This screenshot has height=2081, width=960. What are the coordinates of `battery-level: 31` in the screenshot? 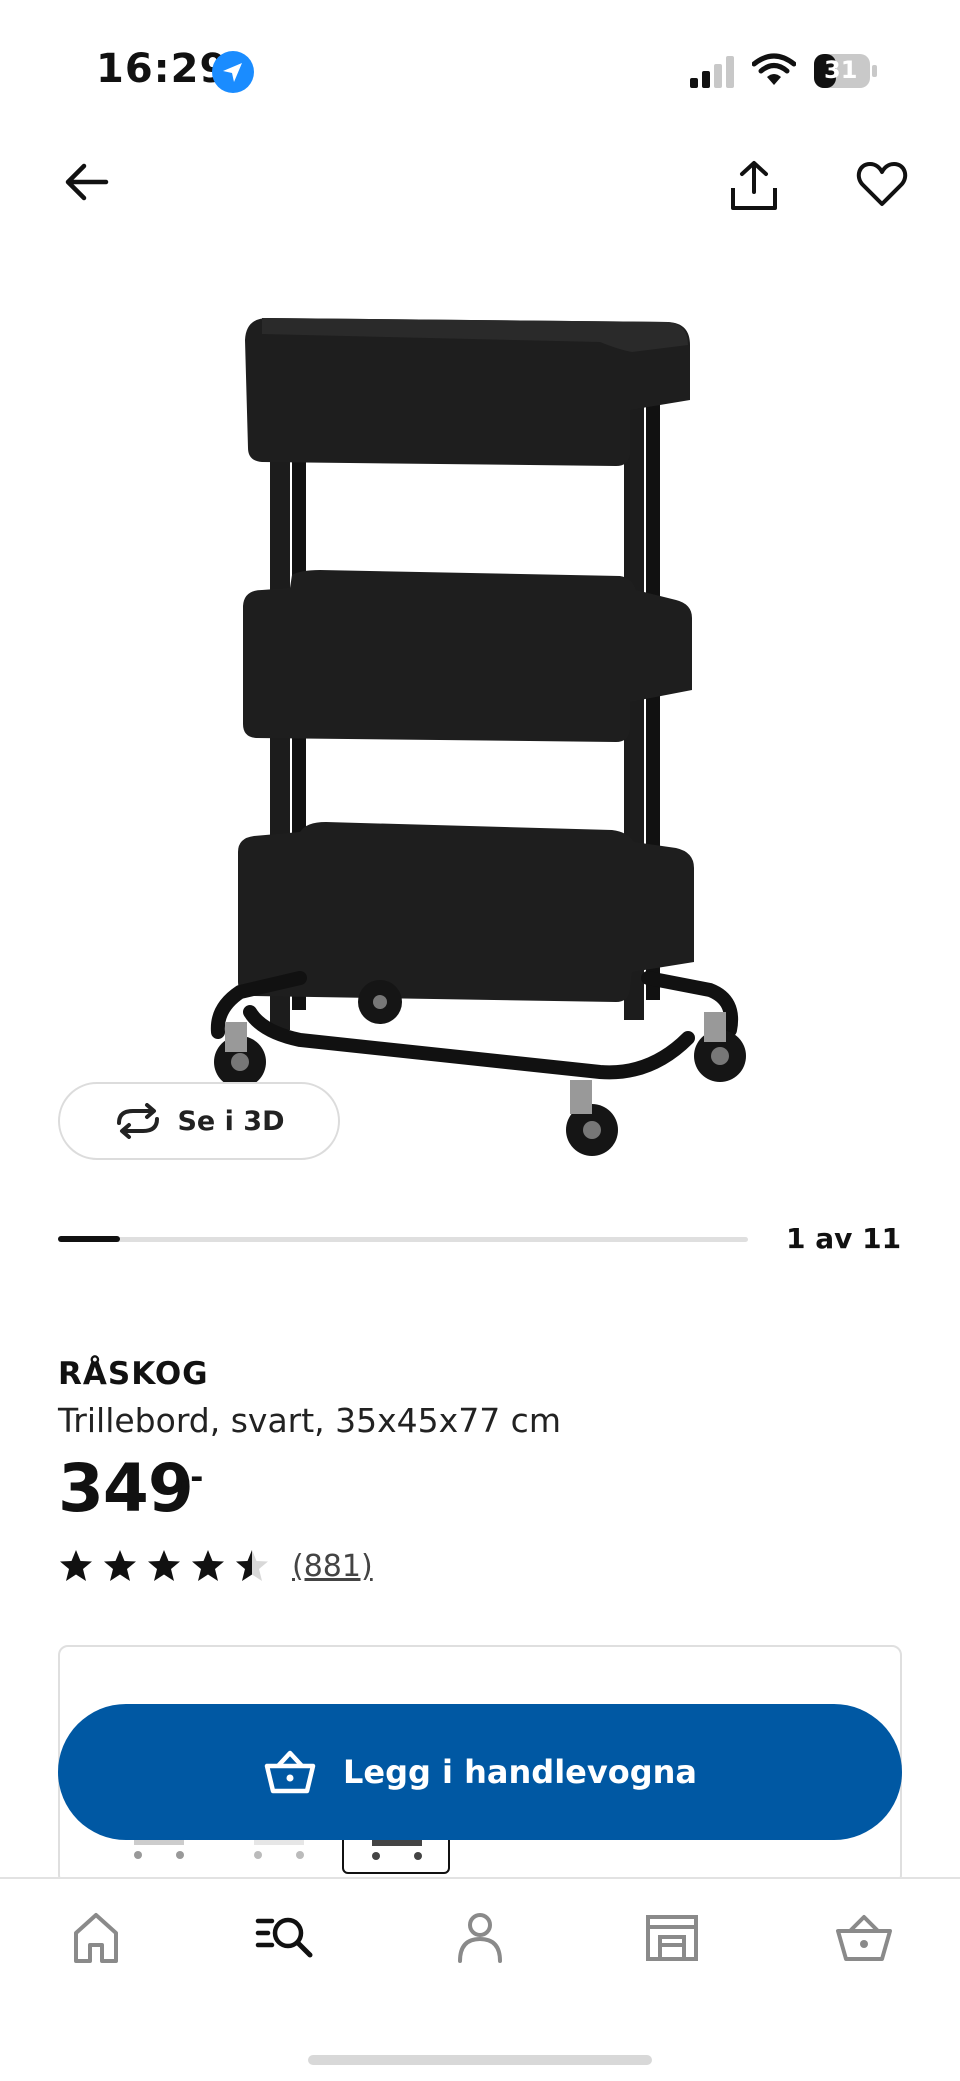 It's located at (841, 70).